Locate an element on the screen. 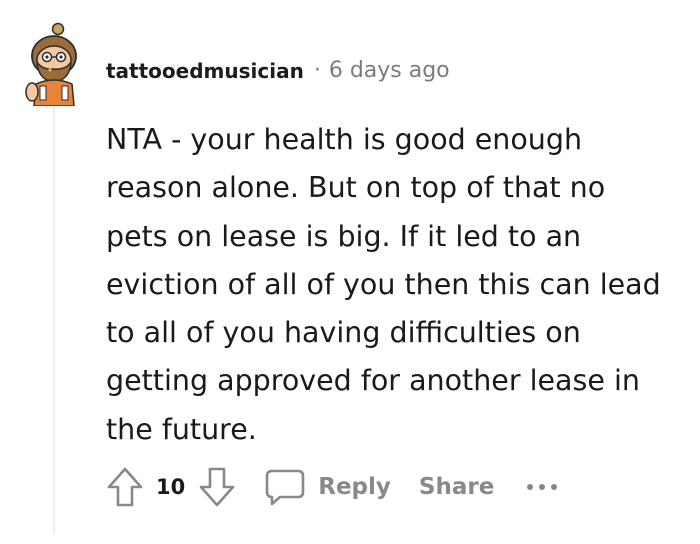 The height and width of the screenshot is (544, 700). speech-bubble-icon is located at coordinates (285, 487).